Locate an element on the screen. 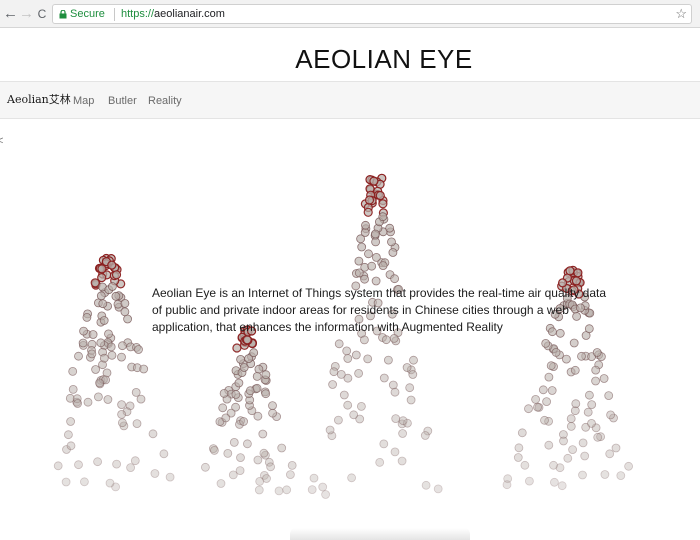 This screenshot has width=700, height=540. url-scheme: https:// is located at coordinates (138, 14).